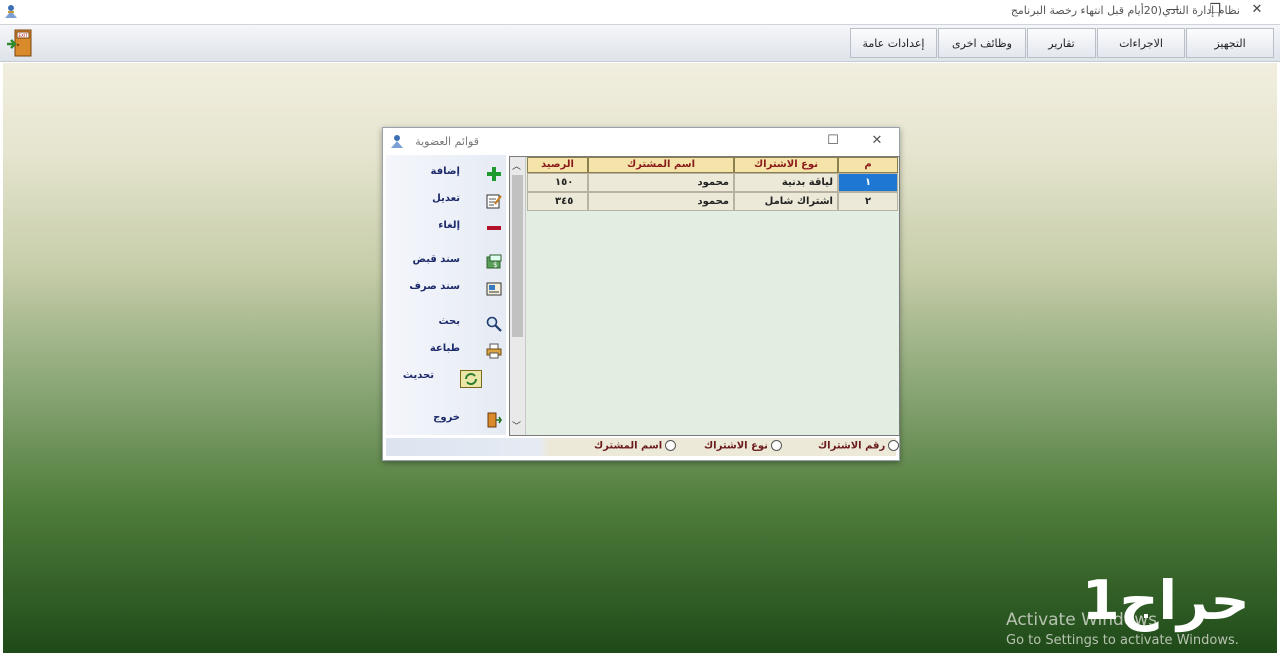 The height and width of the screenshot is (653, 1280). I want to click on scroll-up-arrow-icon: ︿, so click(516, 165).